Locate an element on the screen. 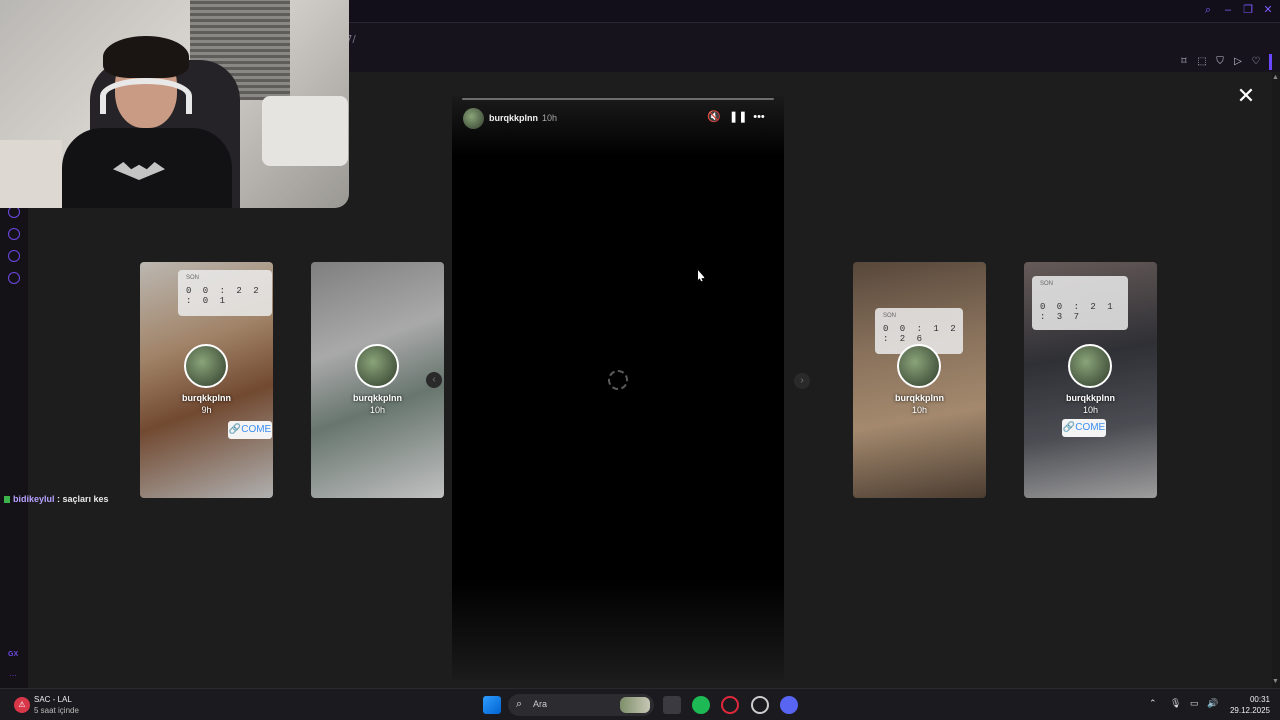 Image resolution: width=1280 pixels, height=720 pixels. search-highlight-image is located at coordinates (635, 705).